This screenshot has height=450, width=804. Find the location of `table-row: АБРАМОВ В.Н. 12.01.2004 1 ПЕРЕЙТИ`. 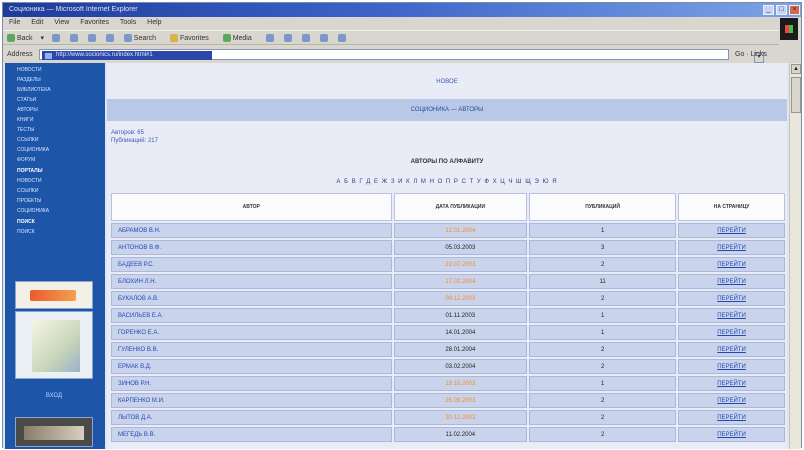

table-row: АБРАМОВ В.Н. 12.01.2004 1 ПЕРЕЙТИ is located at coordinates (448, 230).